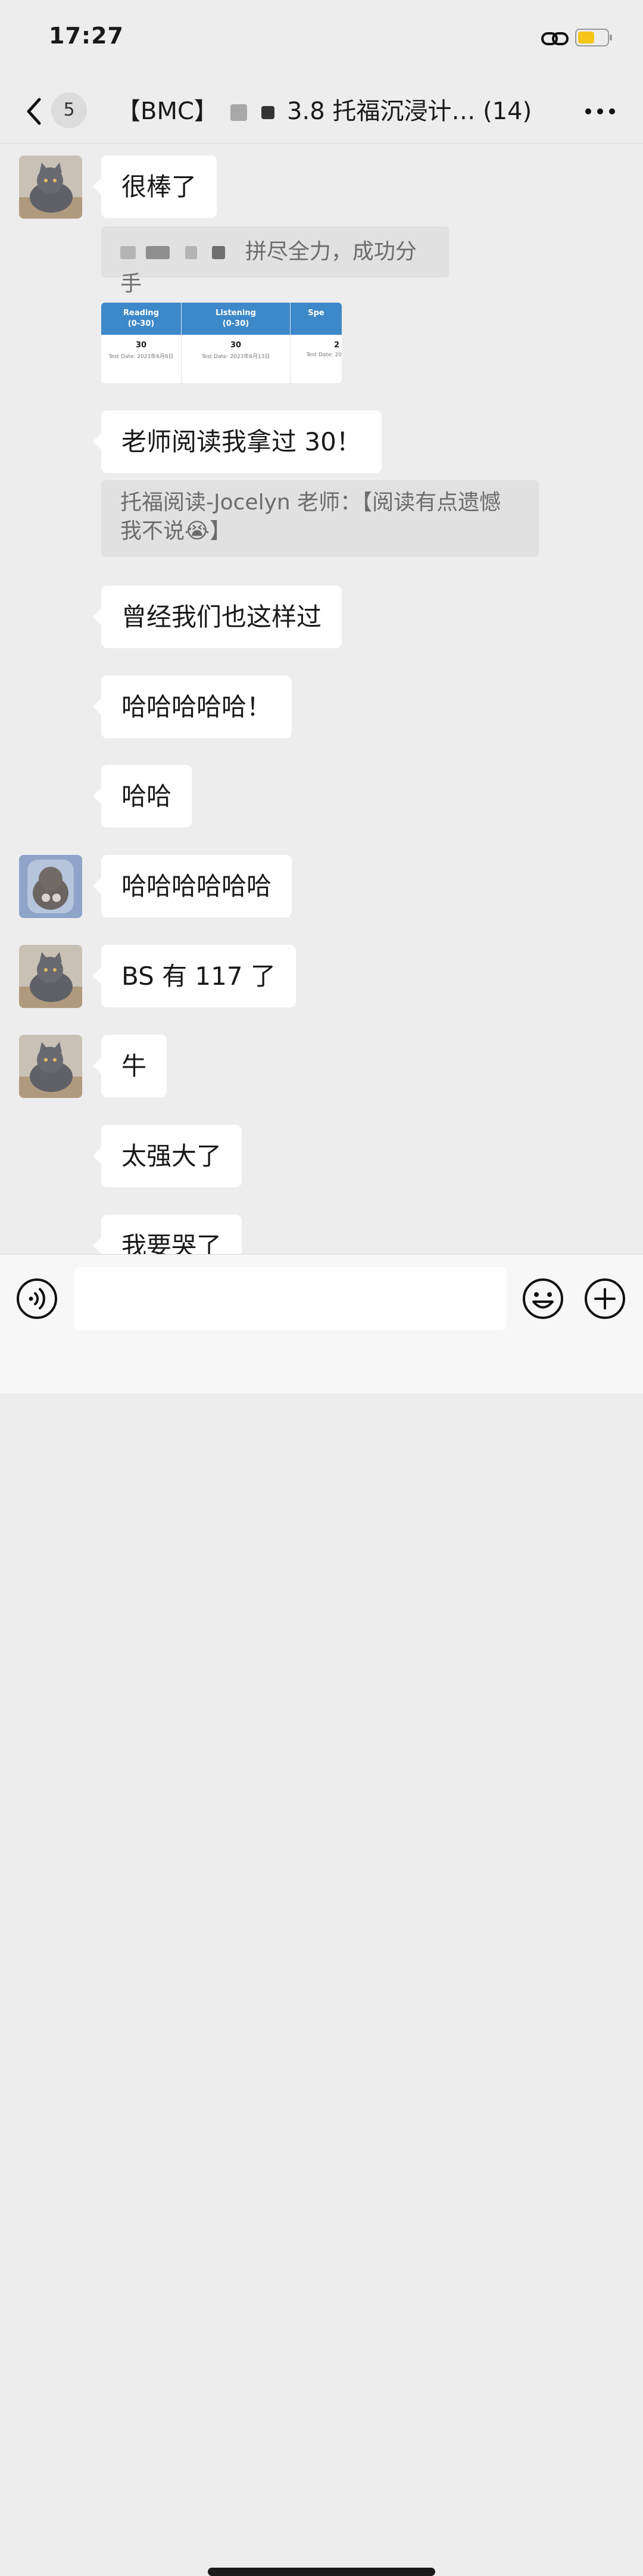  Describe the element at coordinates (236, 319) in the screenshot. I see `score-header: Listening (0-30)` at that location.